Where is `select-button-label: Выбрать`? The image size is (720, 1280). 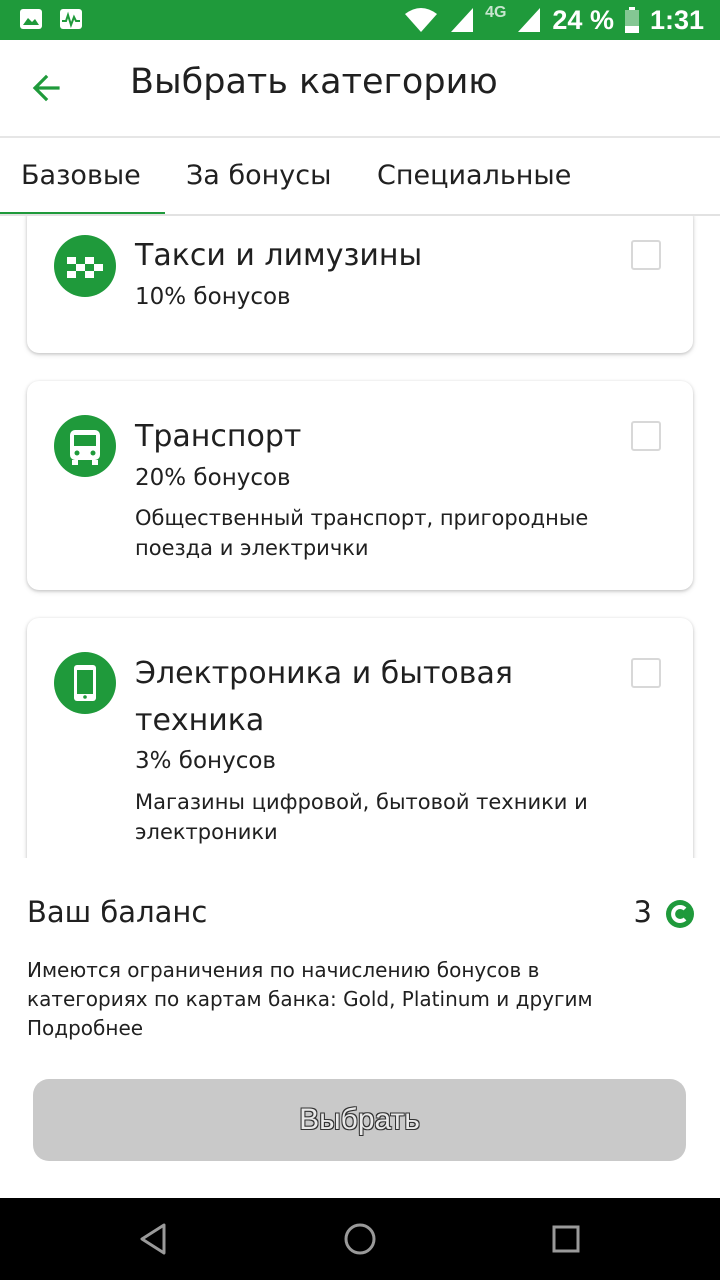
select-button-label: Выбрать is located at coordinates (359, 1119).